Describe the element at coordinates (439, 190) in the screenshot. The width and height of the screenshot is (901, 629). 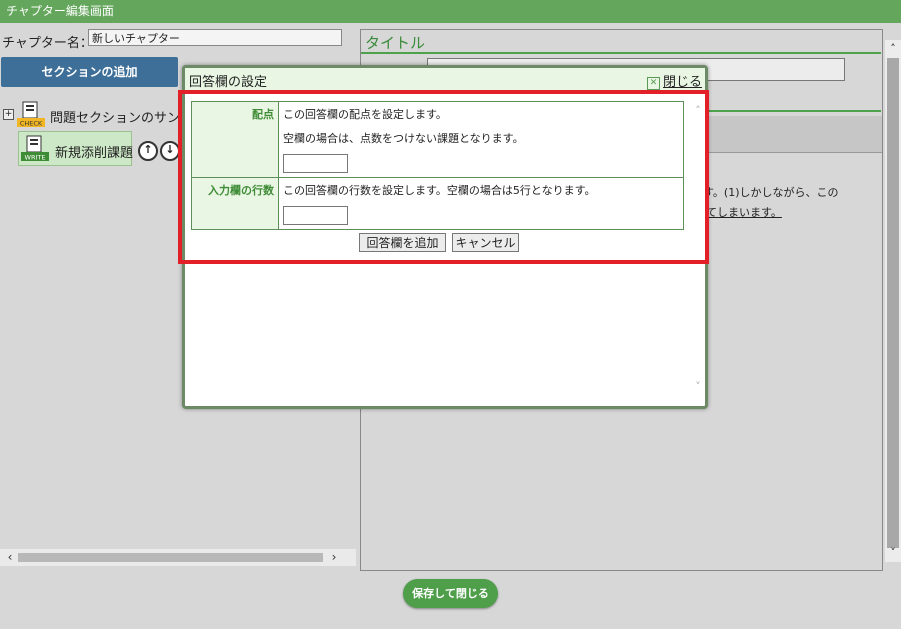
I see `row-description: この回答欄の行数を設定します。空欄の場合は5行となります。` at that location.